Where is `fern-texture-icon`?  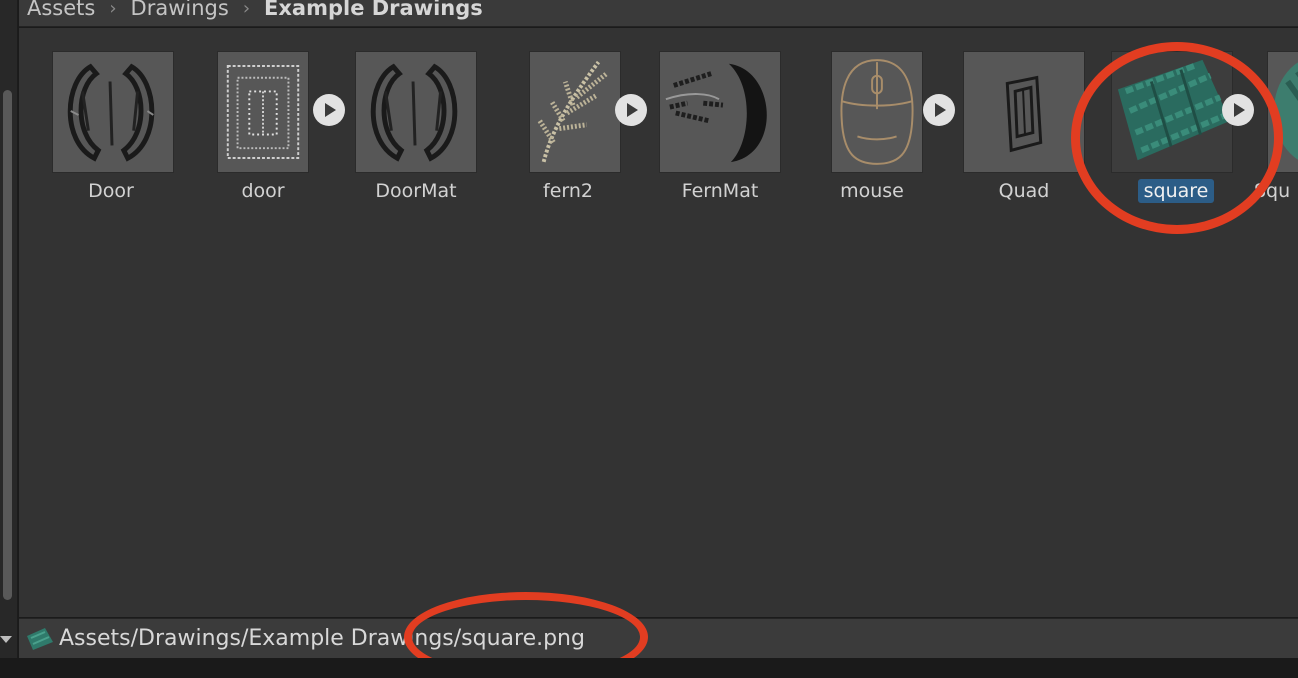
fern-texture-icon is located at coordinates (575, 112).